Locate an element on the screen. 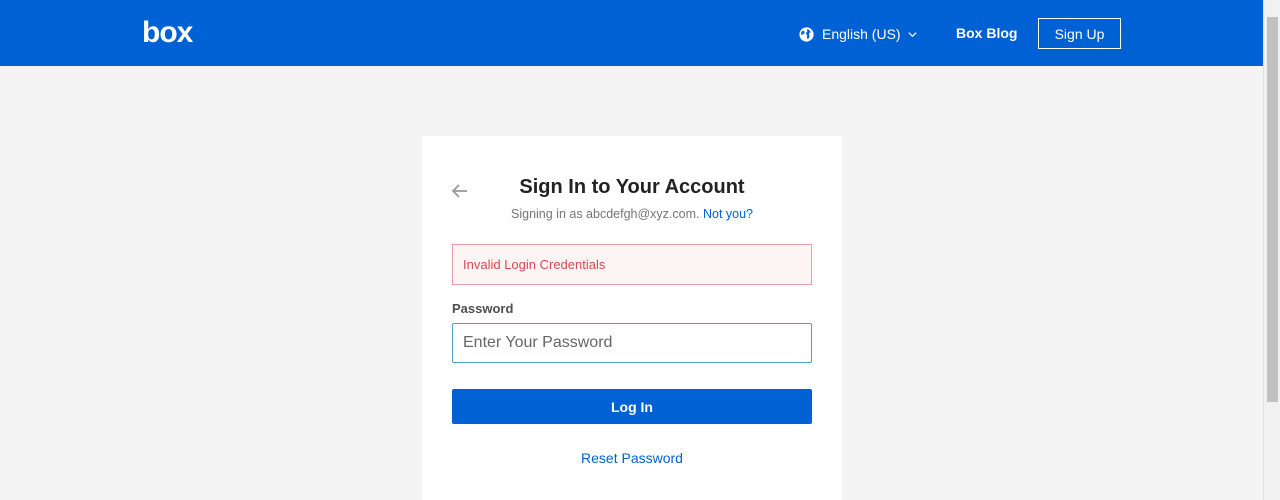  language-label: English (US) is located at coordinates (861, 34).